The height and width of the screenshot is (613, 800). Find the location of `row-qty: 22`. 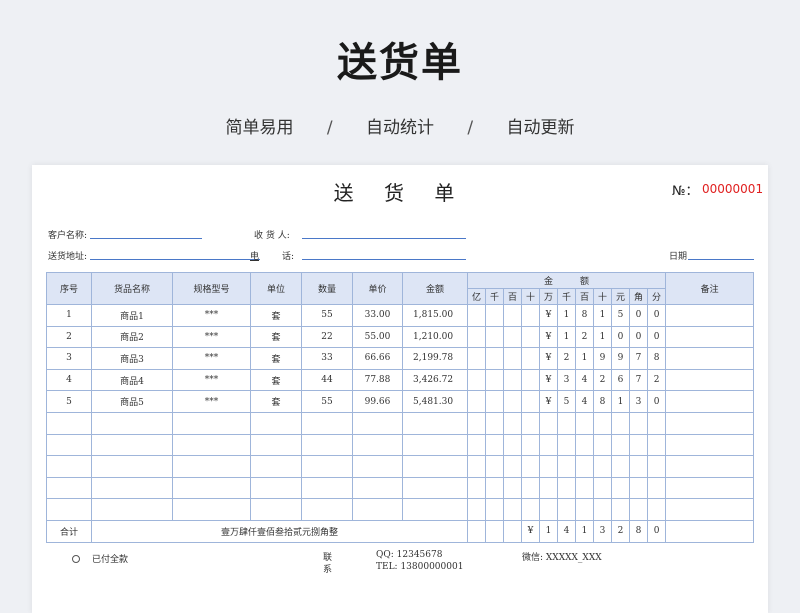

row-qty: 22 is located at coordinates (327, 337).